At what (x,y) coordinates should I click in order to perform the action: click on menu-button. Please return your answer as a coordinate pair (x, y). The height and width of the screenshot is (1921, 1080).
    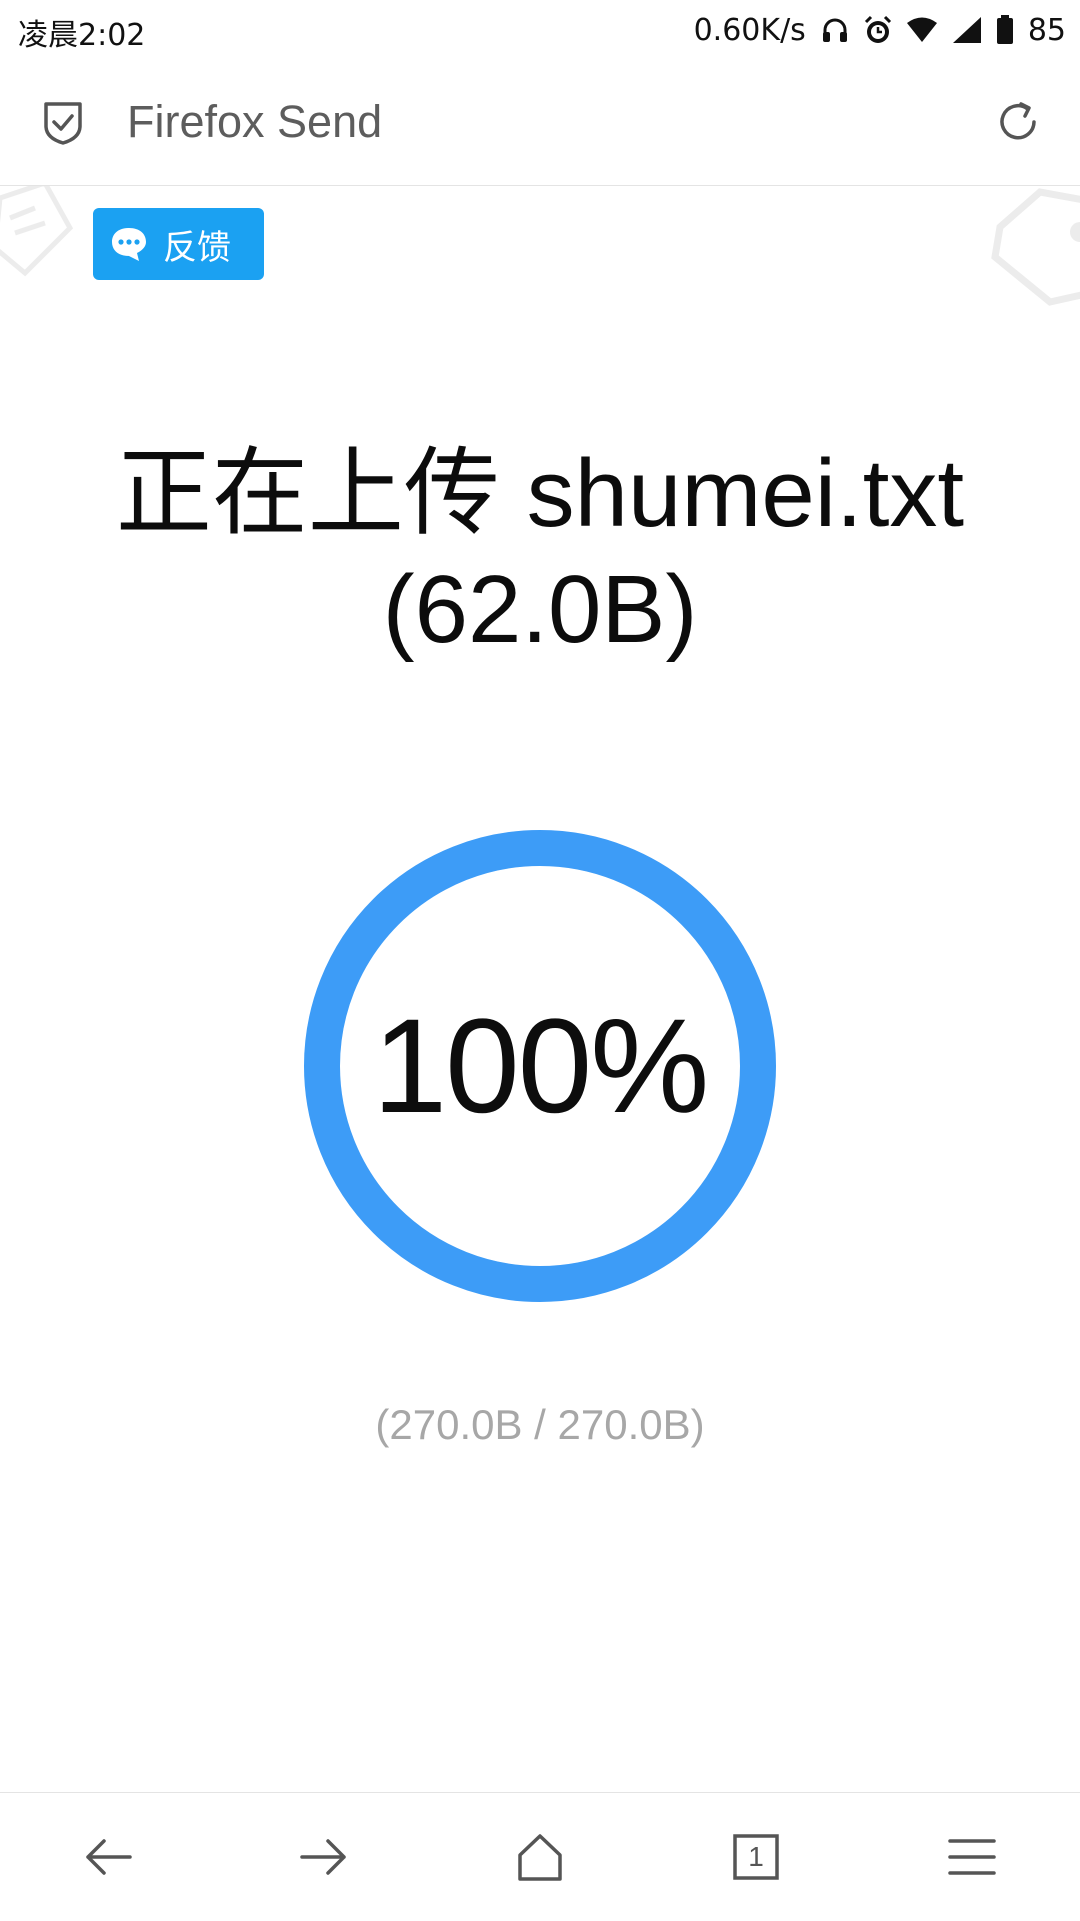
    Looking at the image, I should click on (972, 1857).